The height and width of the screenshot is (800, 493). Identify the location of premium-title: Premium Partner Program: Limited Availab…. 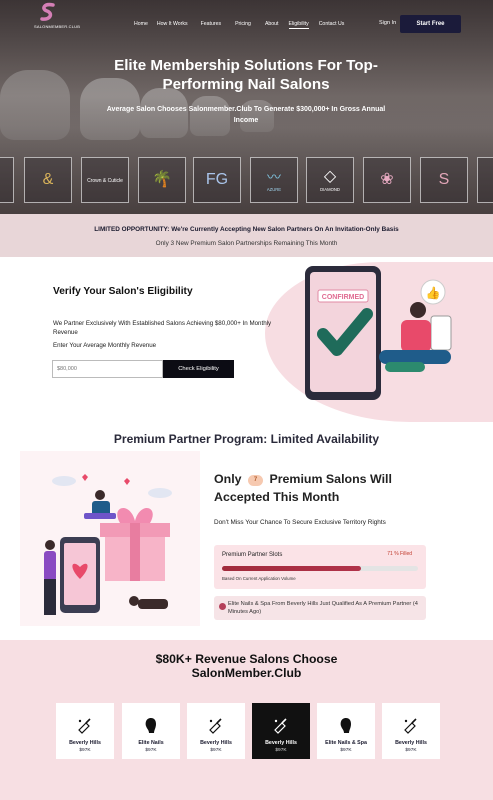
(246, 439).